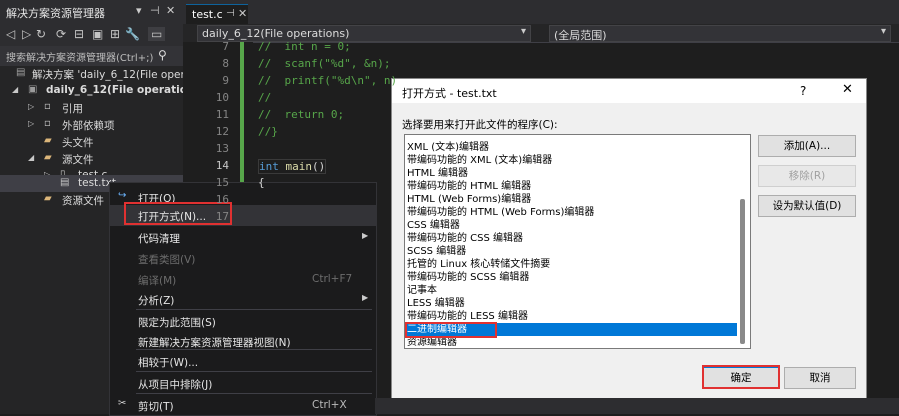  What do you see at coordinates (242, 112) in the screenshot?
I see `change-indicator` at bounding box center [242, 112].